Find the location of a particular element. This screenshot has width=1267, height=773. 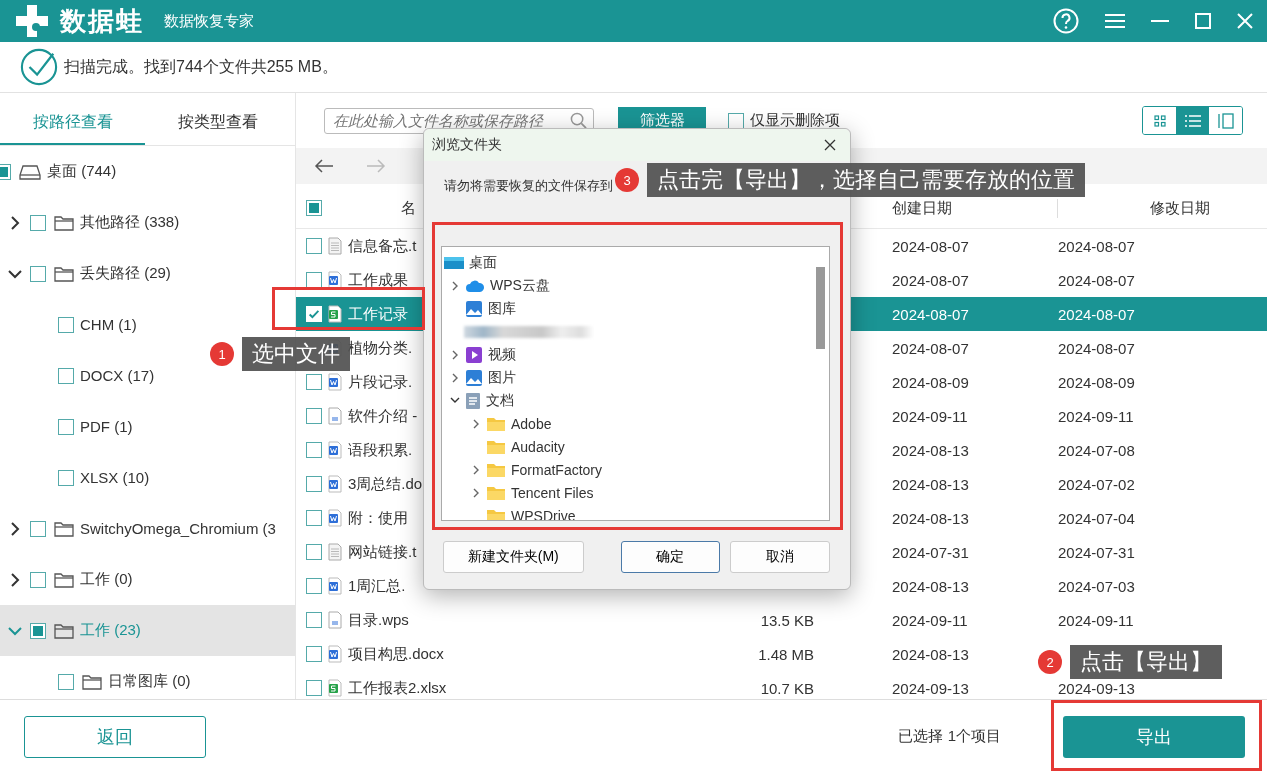

file-size: 1.48 MB is located at coordinates (786, 654).